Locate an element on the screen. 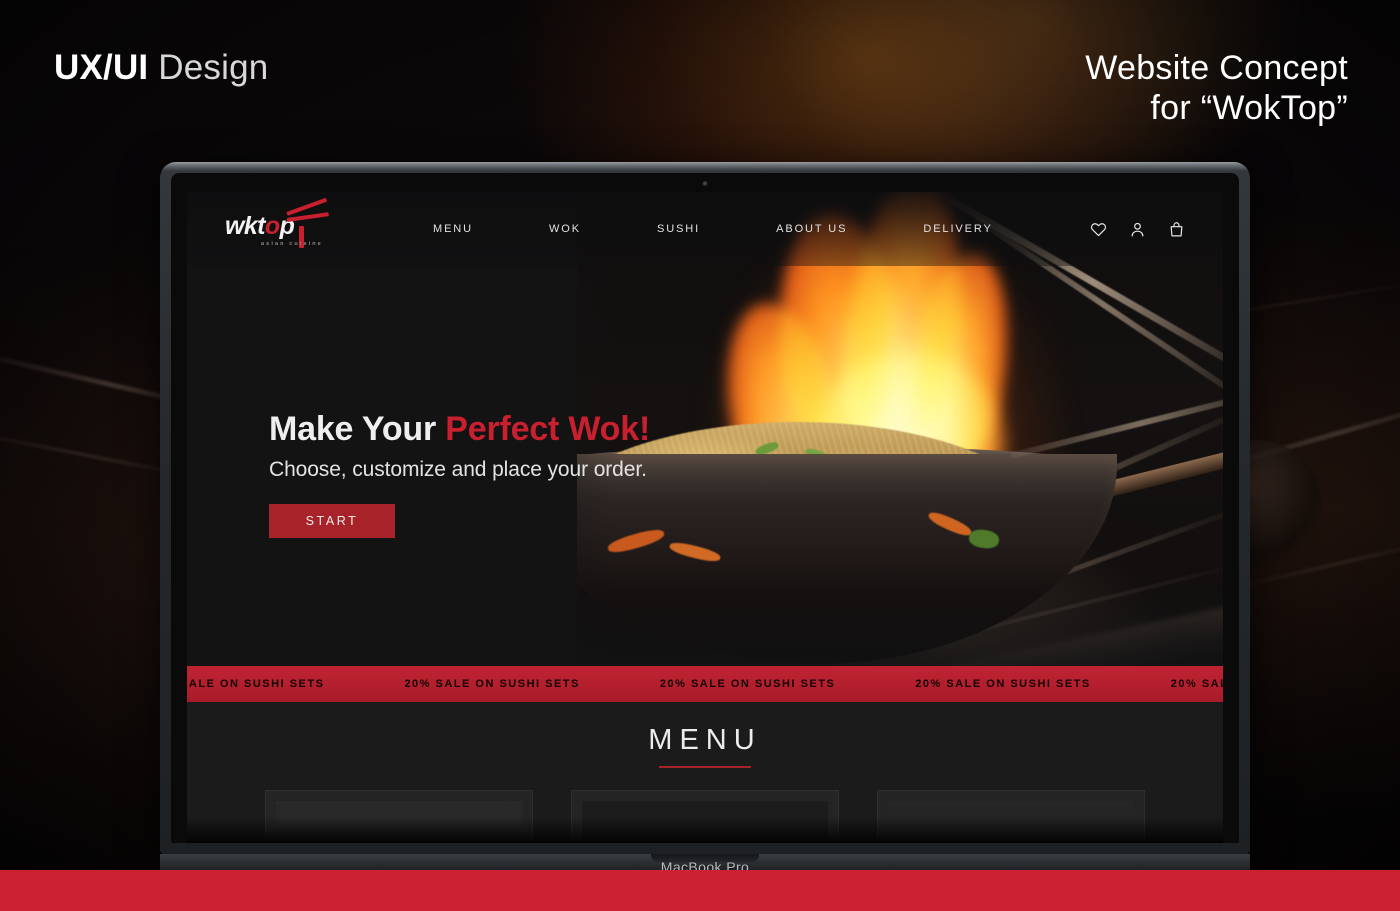 The height and width of the screenshot is (911, 1400). hero-gradient-bottom is located at coordinates (705, 625).